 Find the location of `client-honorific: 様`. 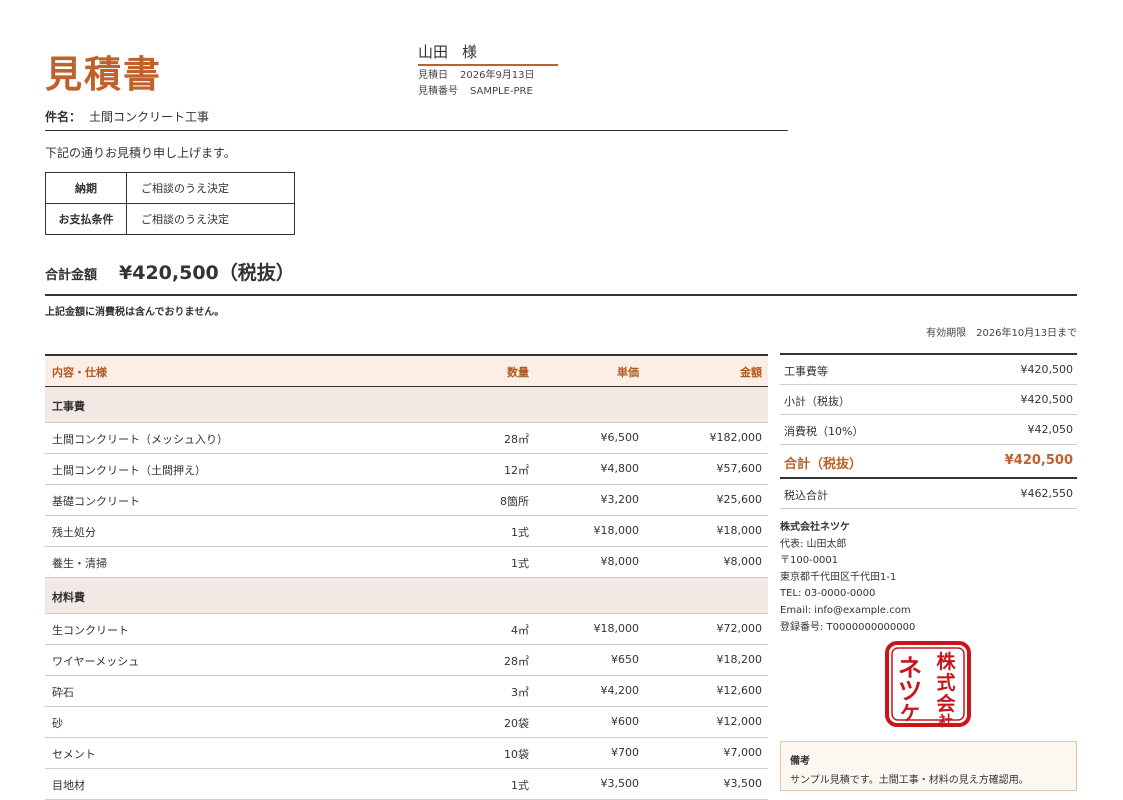

client-honorific: 様 is located at coordinates (470, 52).